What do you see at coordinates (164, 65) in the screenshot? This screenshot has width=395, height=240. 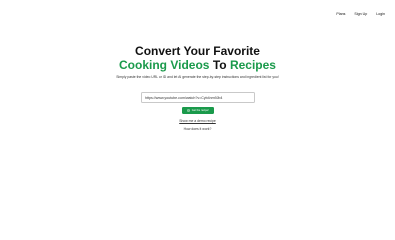 I see `hero-title-highlight-1: Cooking Videos` at bounding box center [164, 65].